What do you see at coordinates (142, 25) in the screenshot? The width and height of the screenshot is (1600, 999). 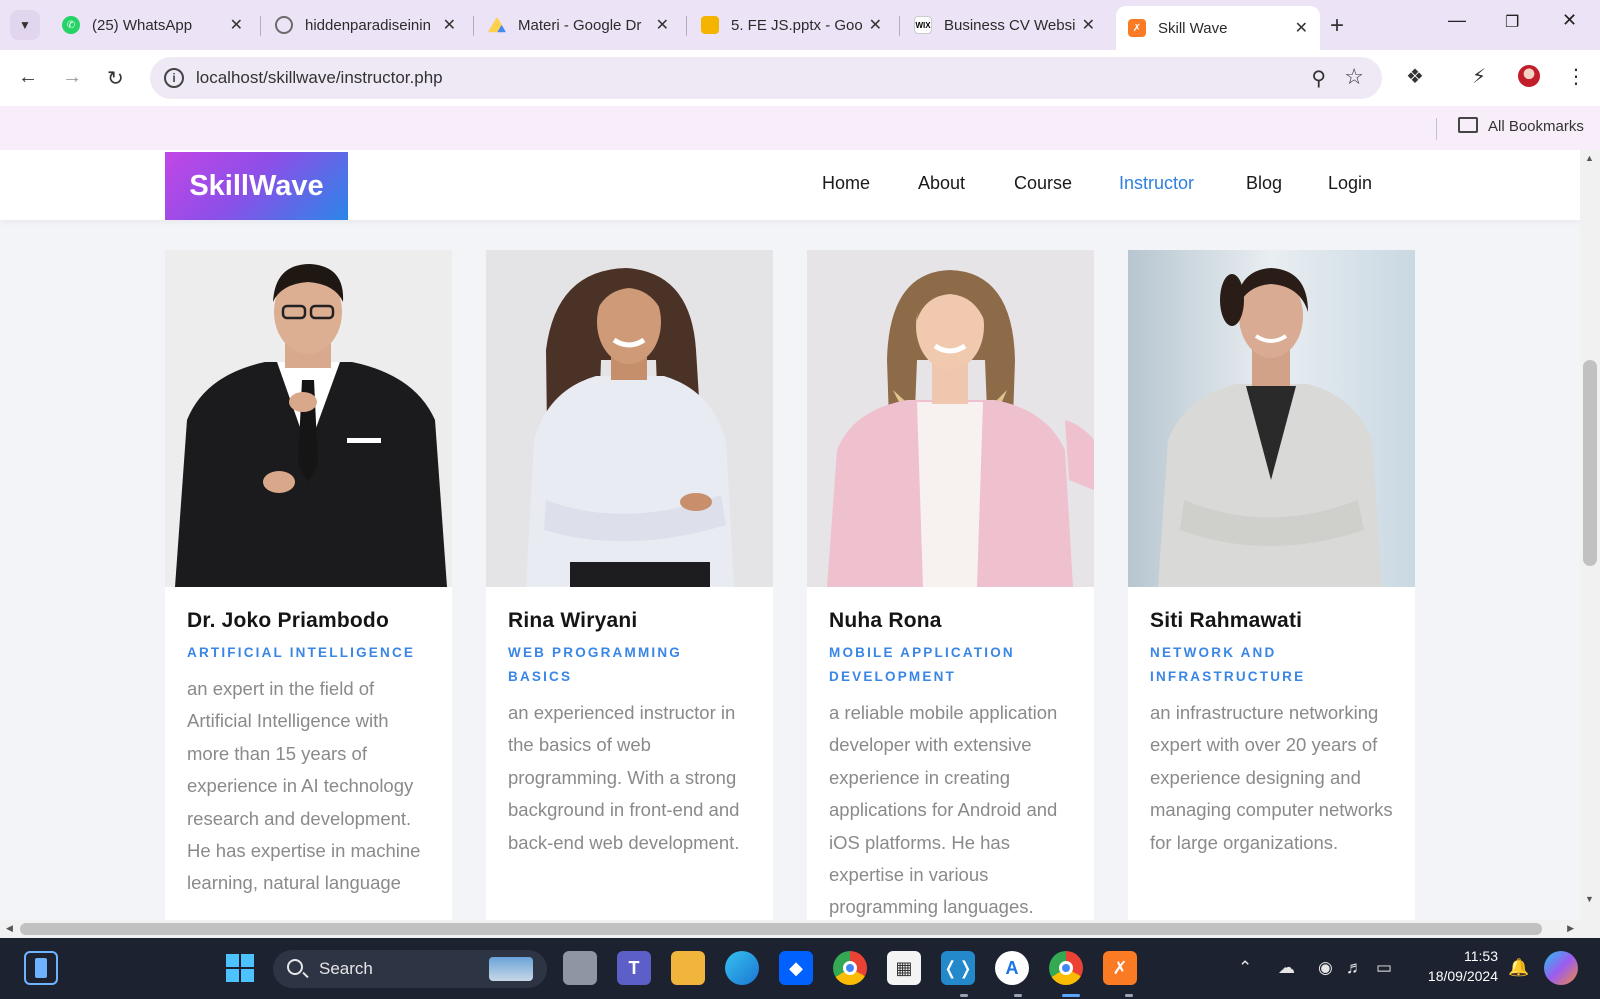 I see `tab-title: (25) WhatsApp` at bounding box center [142, 25].